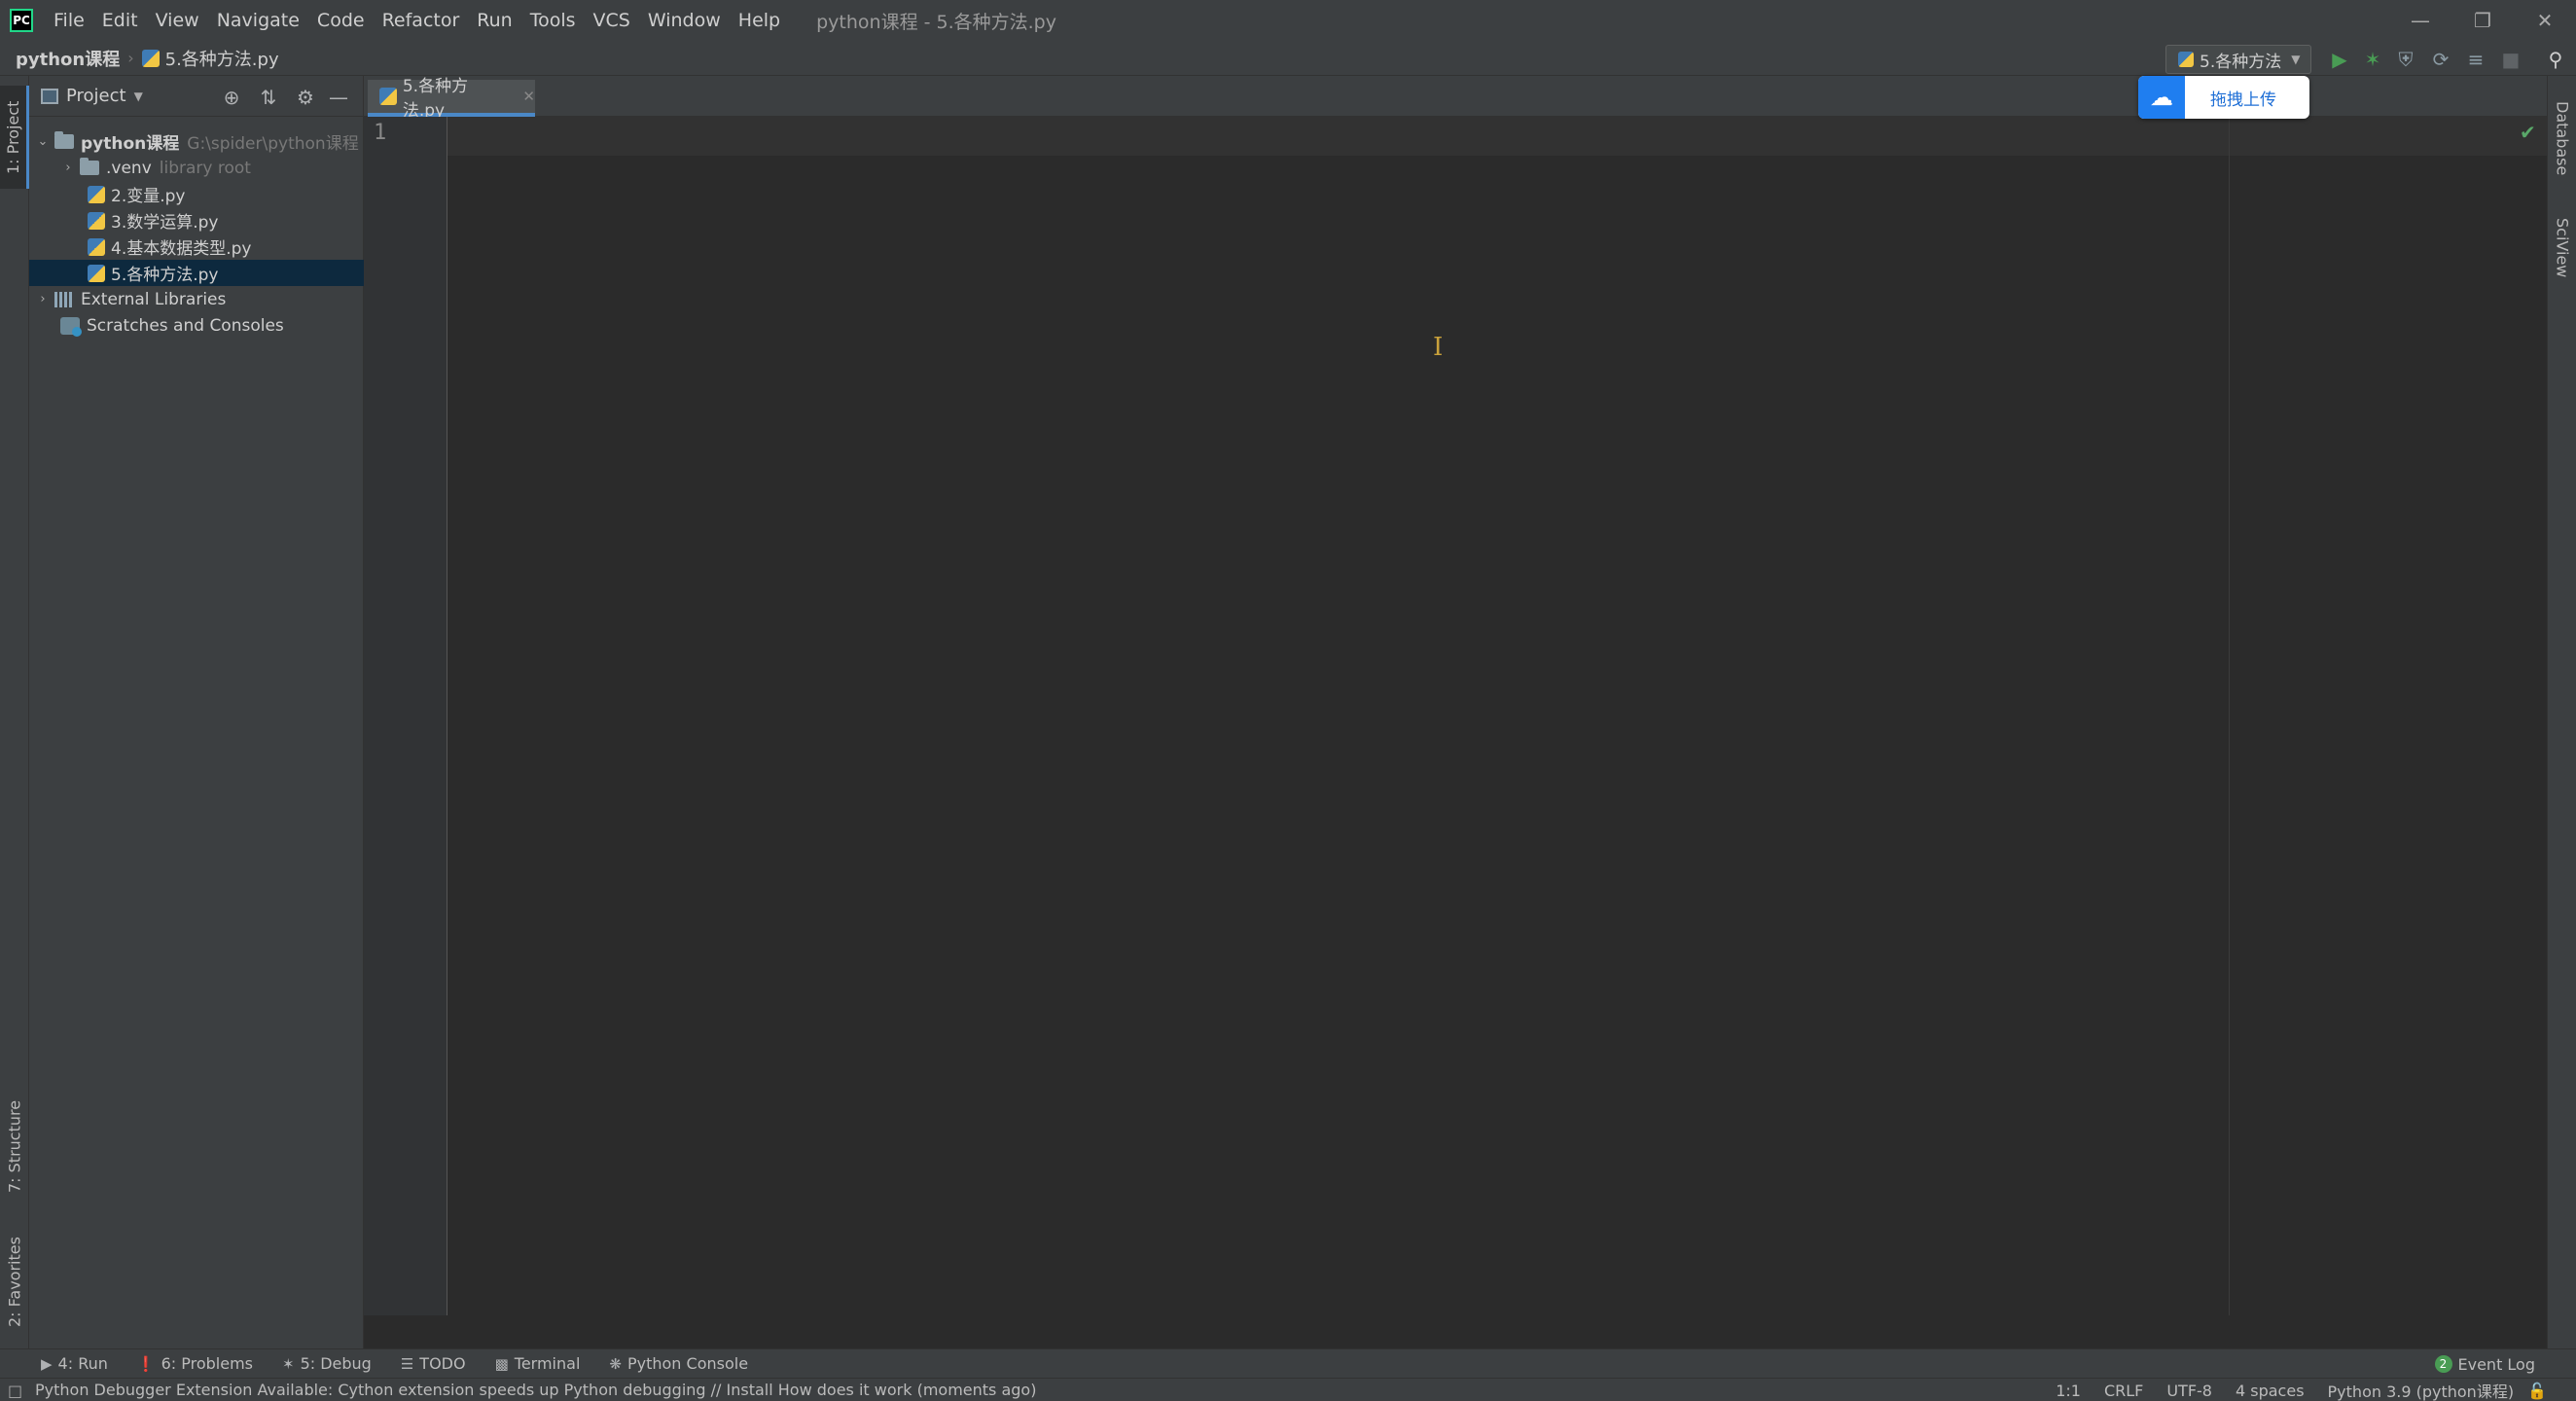  Describe the element at coordinates (528, 96) in the screenshot. I see `close-icon: ✕` at that location.